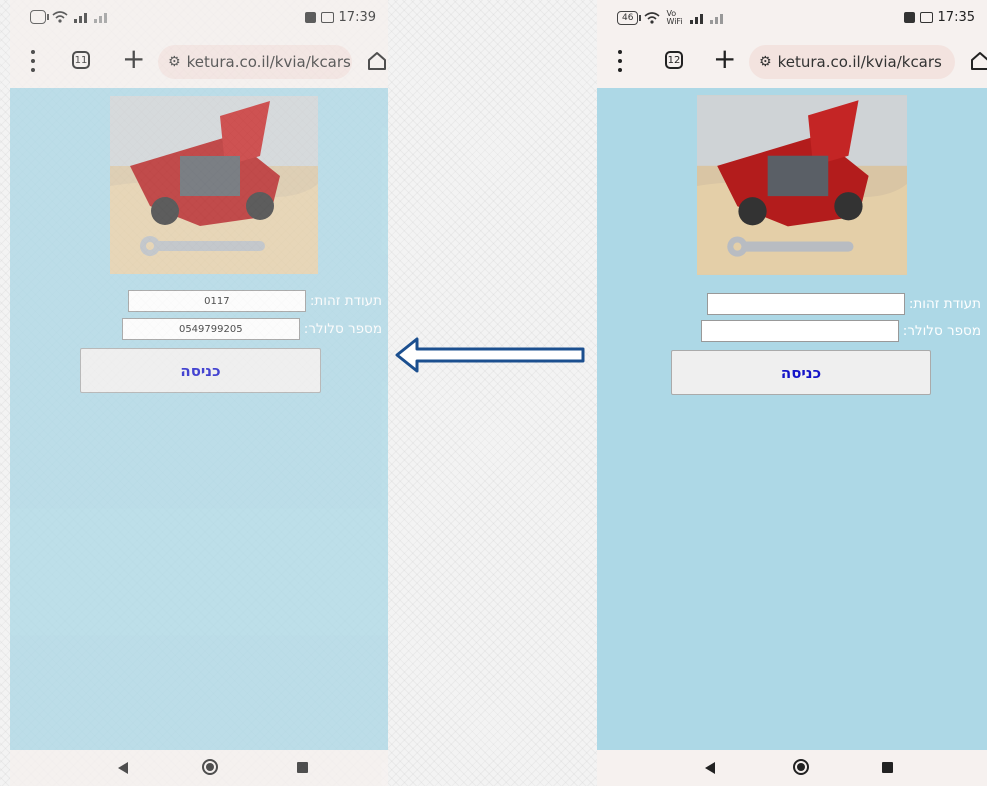 Image resolution: width=987 pixels, height=786 pixels. I want to click on clock: 17:35, so click(956, 17).